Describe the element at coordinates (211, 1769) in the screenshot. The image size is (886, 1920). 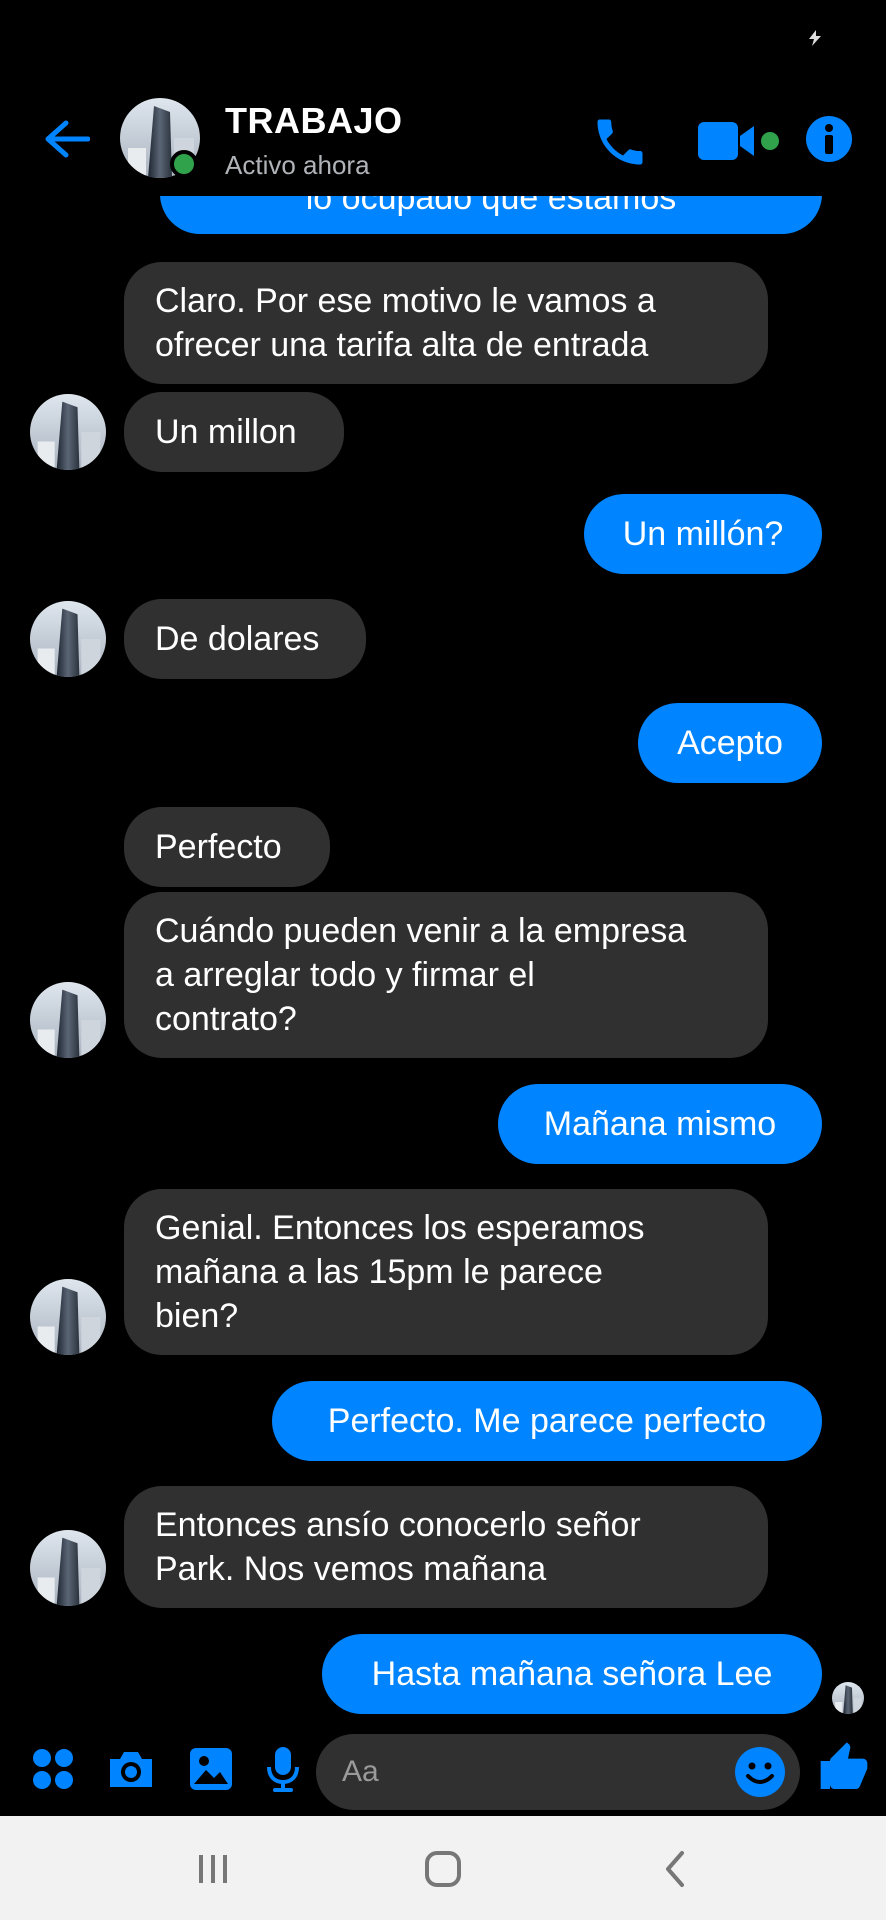
I see `gallery-icon` at that location.